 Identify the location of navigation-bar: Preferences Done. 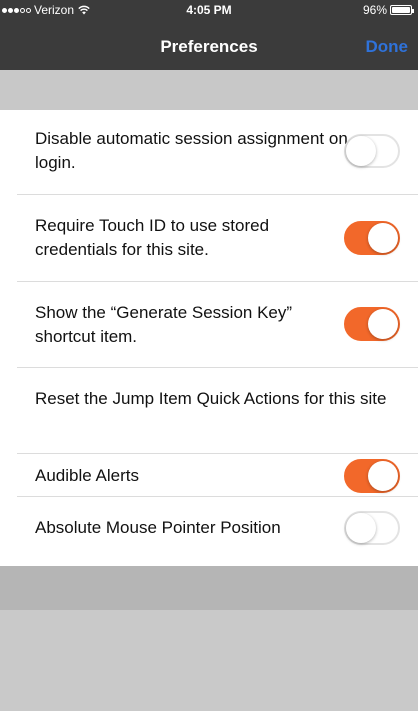
(209, 45).